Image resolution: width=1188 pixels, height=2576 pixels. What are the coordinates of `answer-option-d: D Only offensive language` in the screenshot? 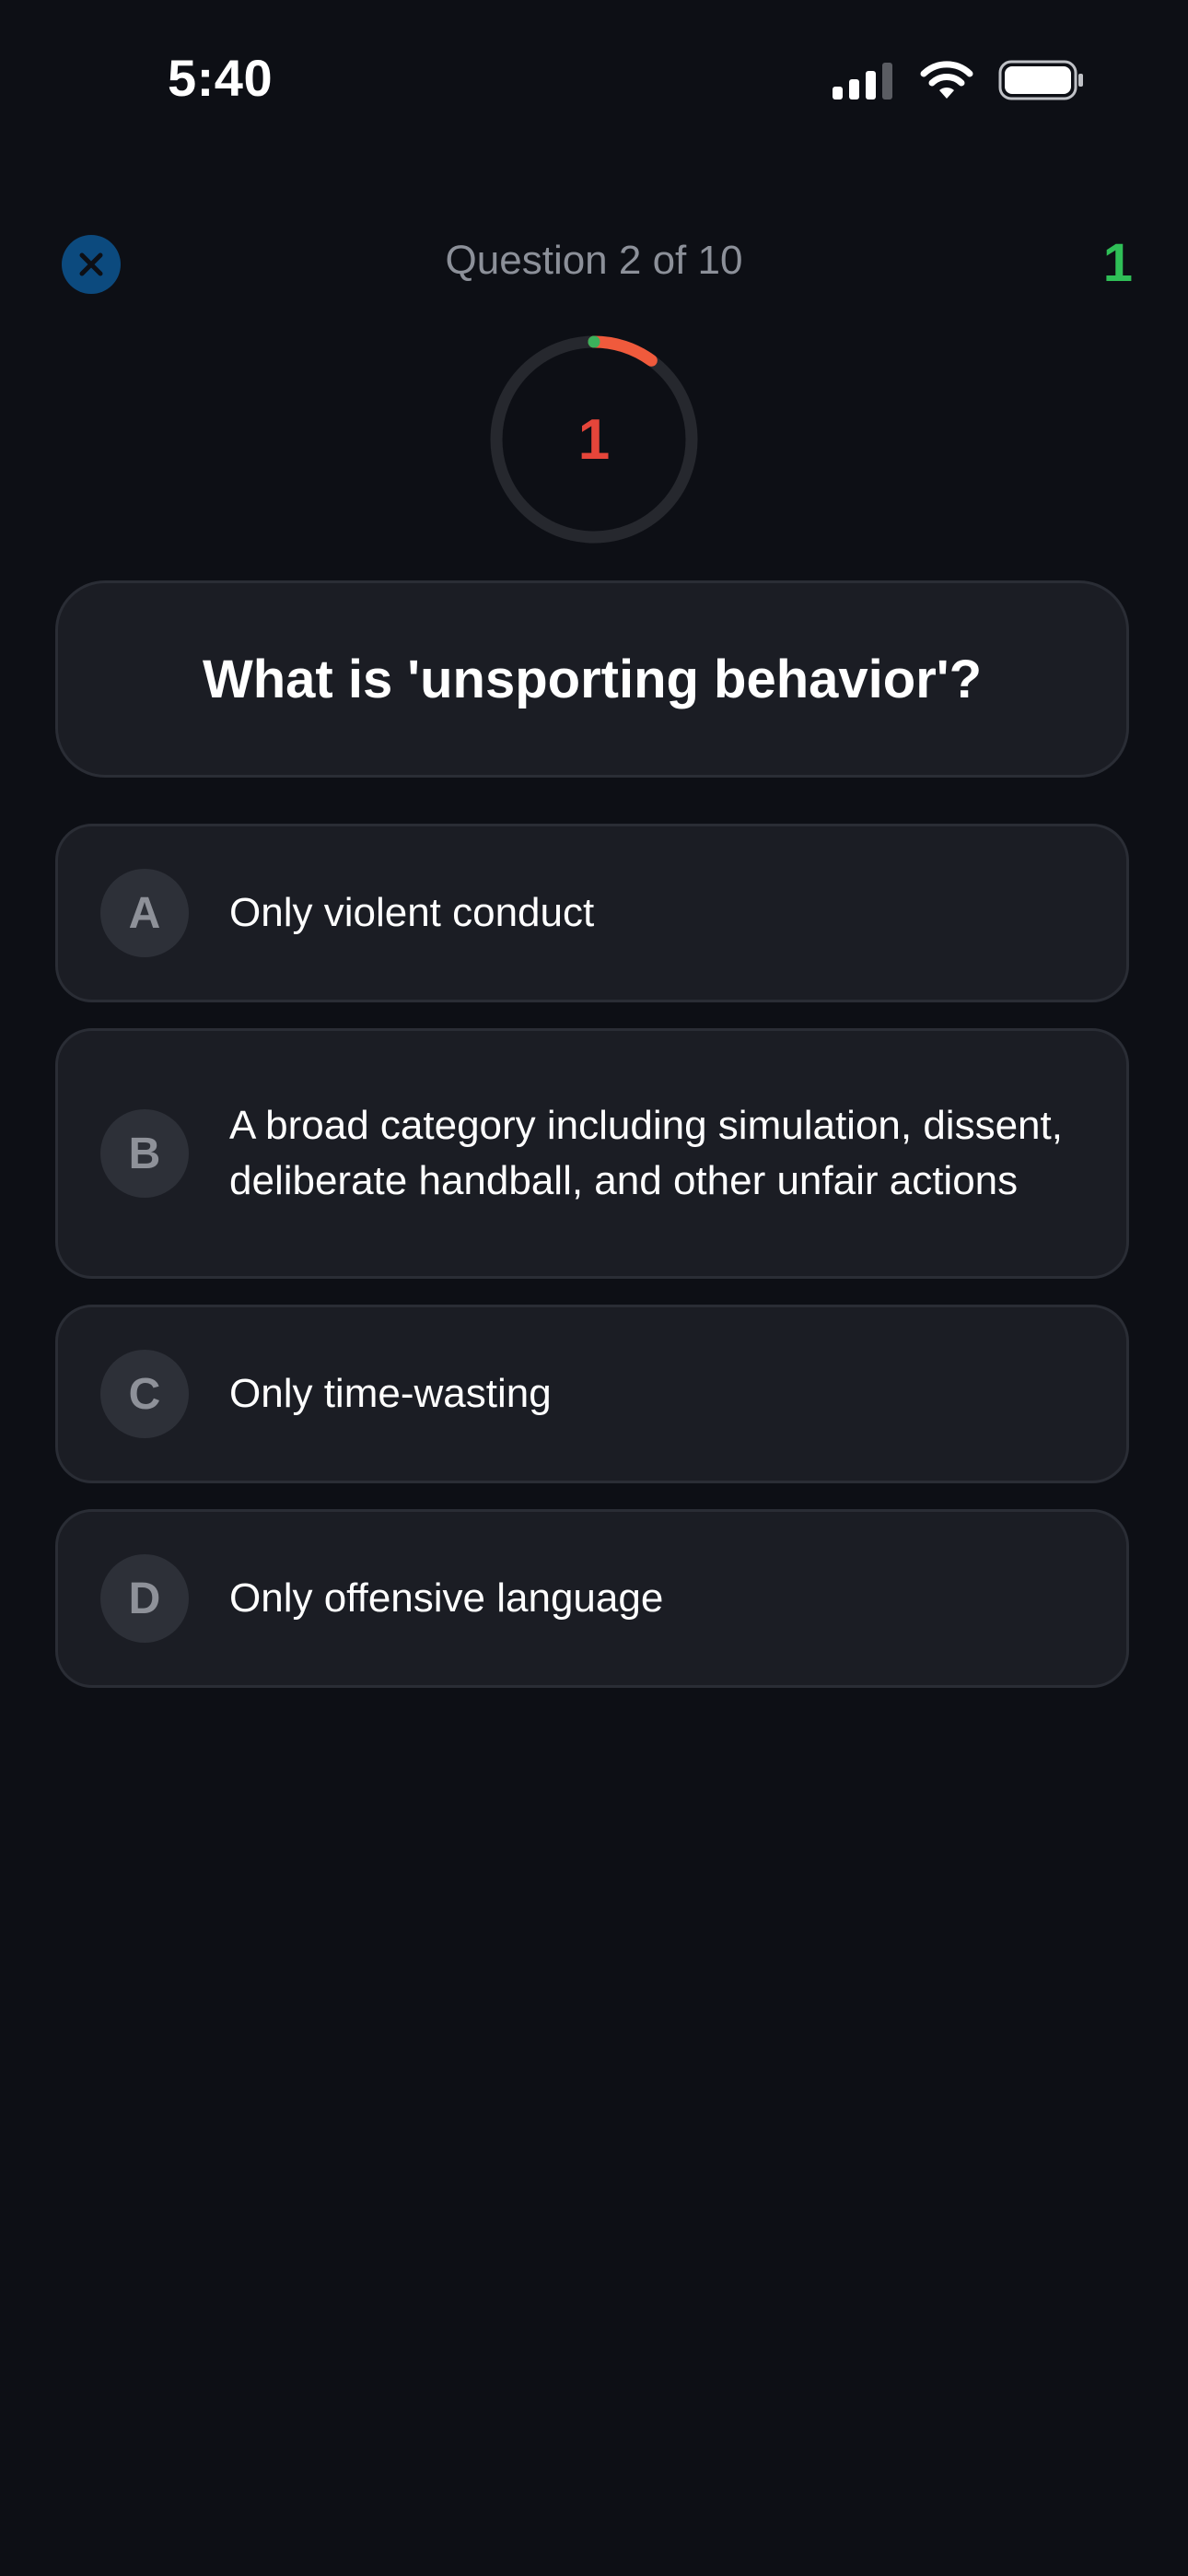 It's located at (592, 1598).